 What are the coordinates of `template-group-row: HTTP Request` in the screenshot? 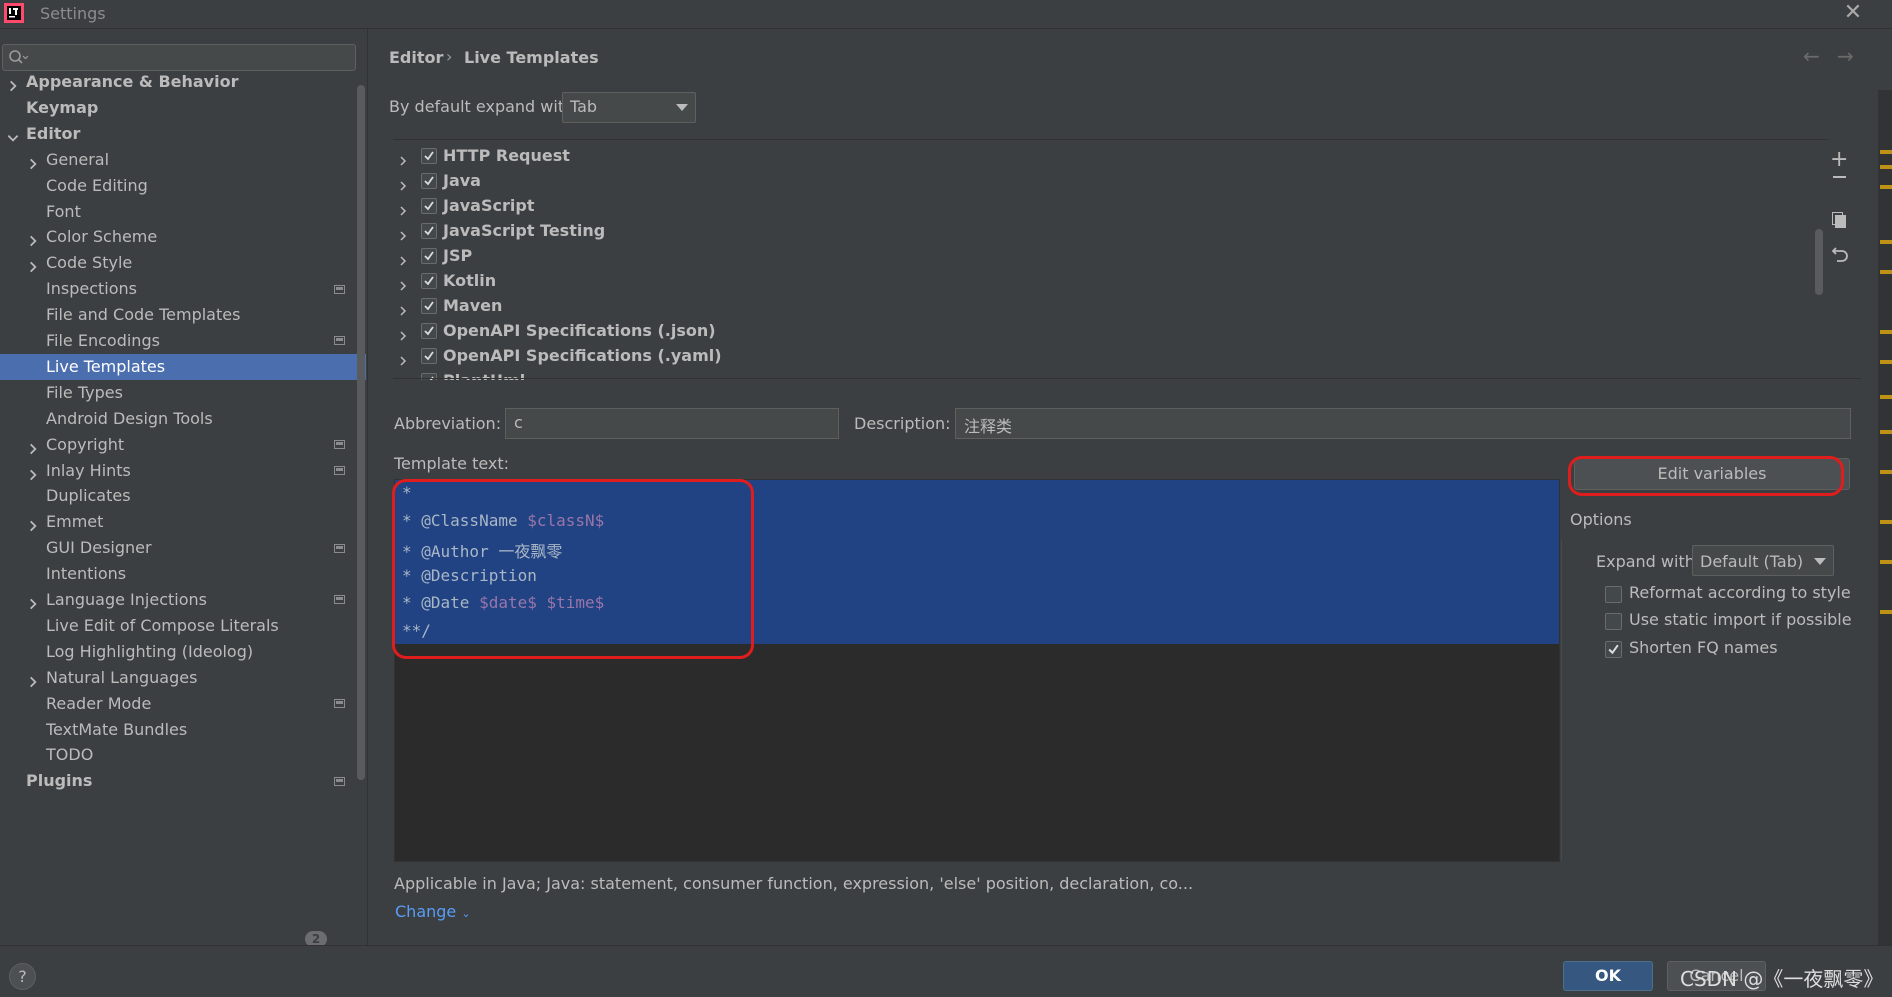 It's located at (1108, 155).